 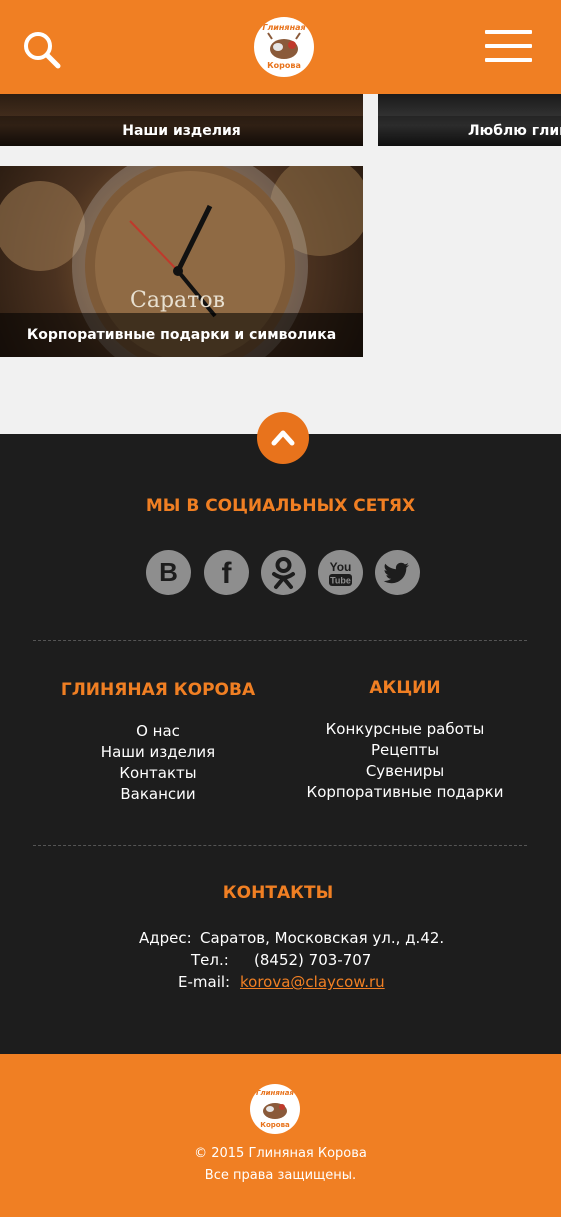 I want to click on footer-link-contacts: Контакты, so click(x=158, y=773).